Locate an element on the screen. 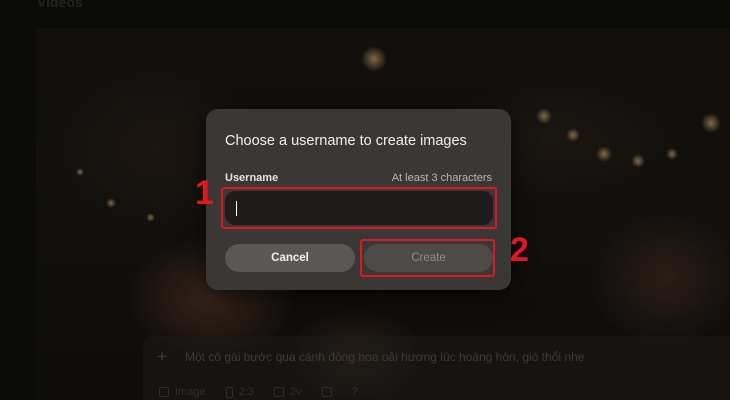 The image size is (730, 400). dialog-title: Choose a username to create images is located at coordinates (346, 141).